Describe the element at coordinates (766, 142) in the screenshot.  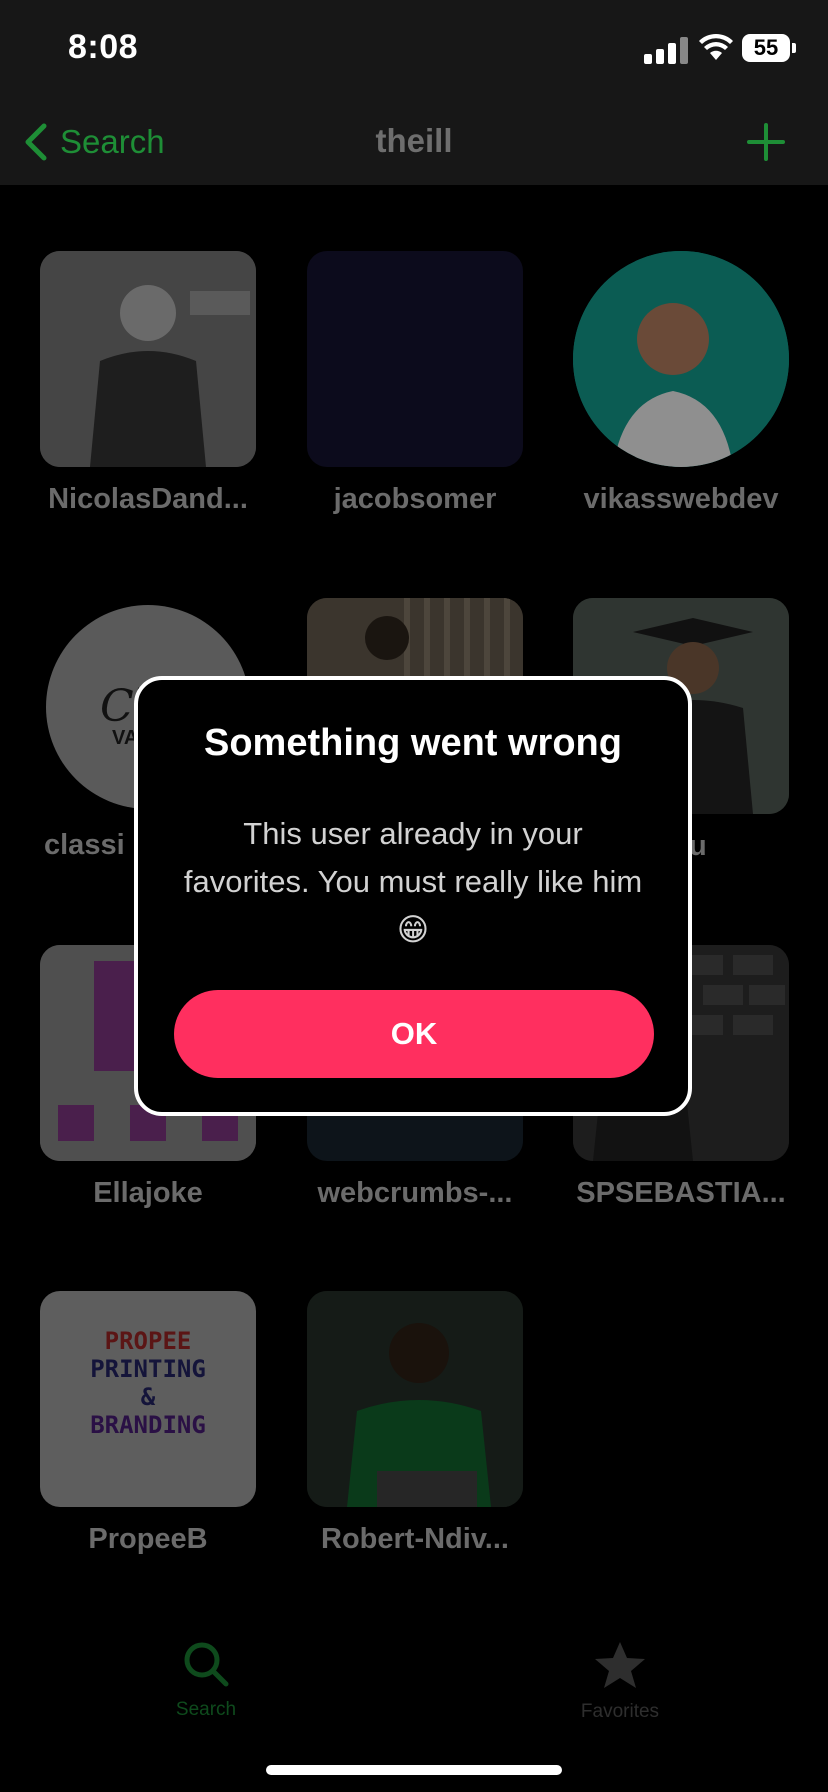
I see `add-icon` at that location.